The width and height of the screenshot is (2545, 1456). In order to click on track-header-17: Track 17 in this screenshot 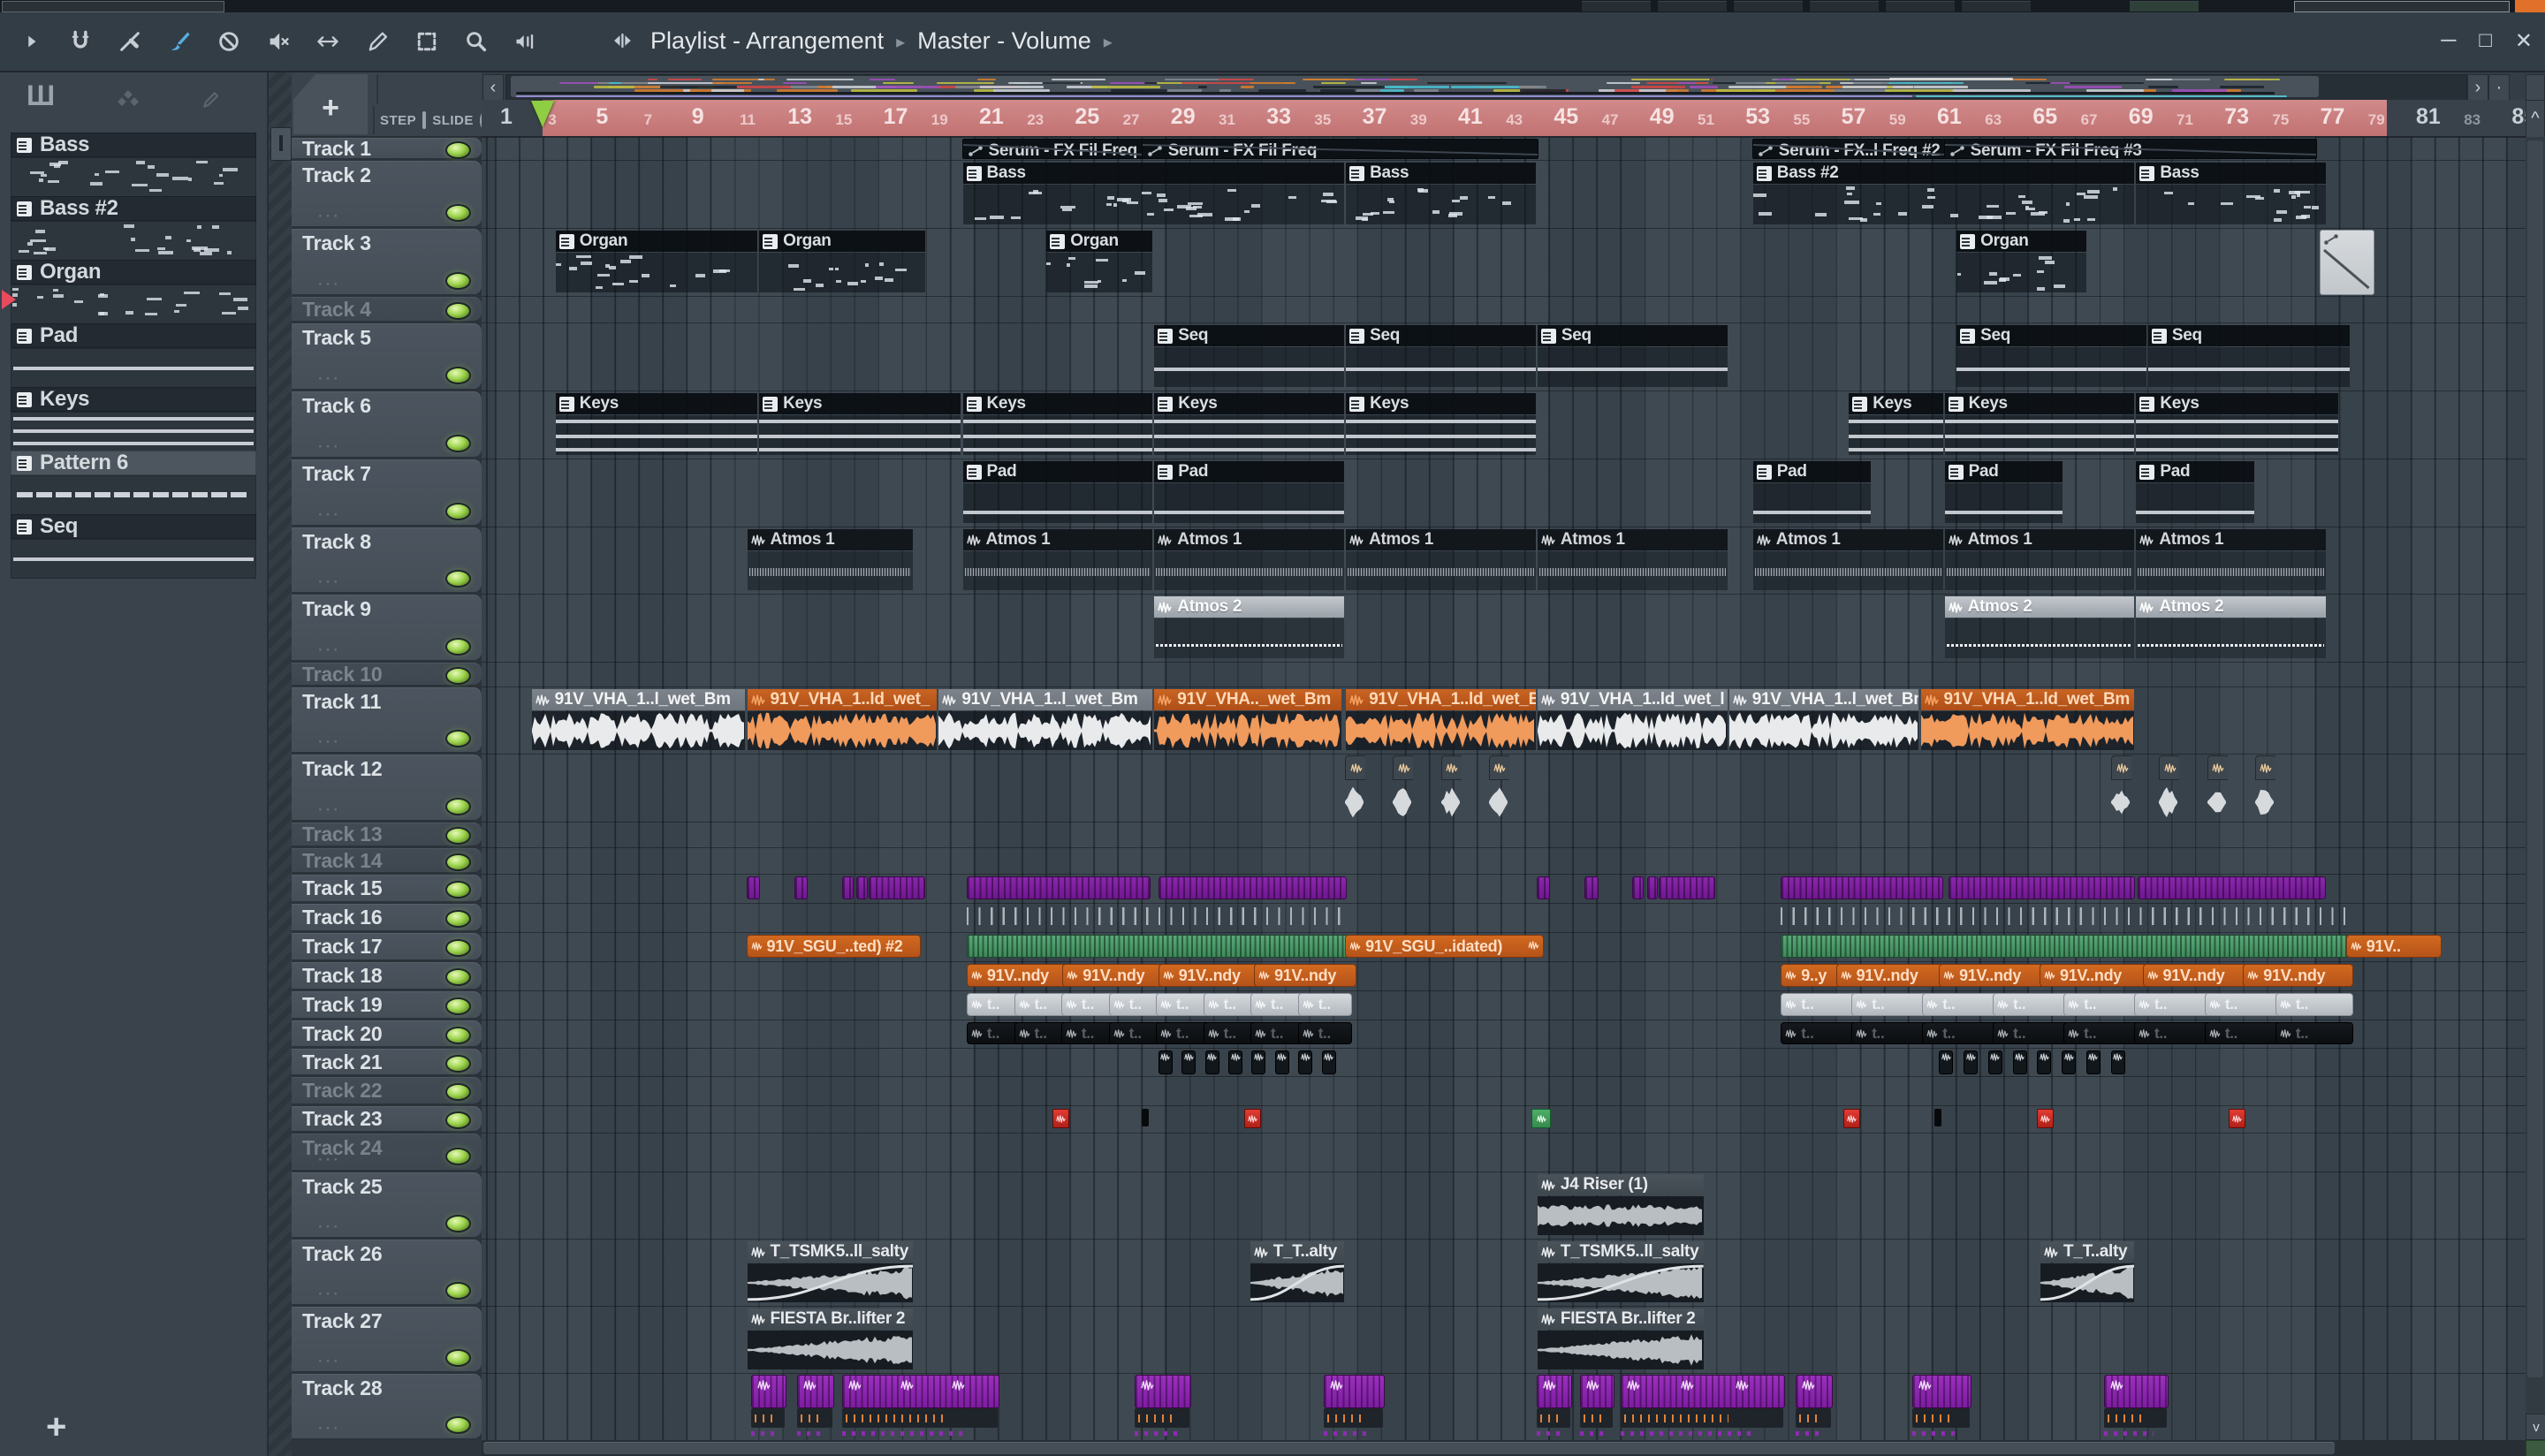, I will do `click(387, 946)`.